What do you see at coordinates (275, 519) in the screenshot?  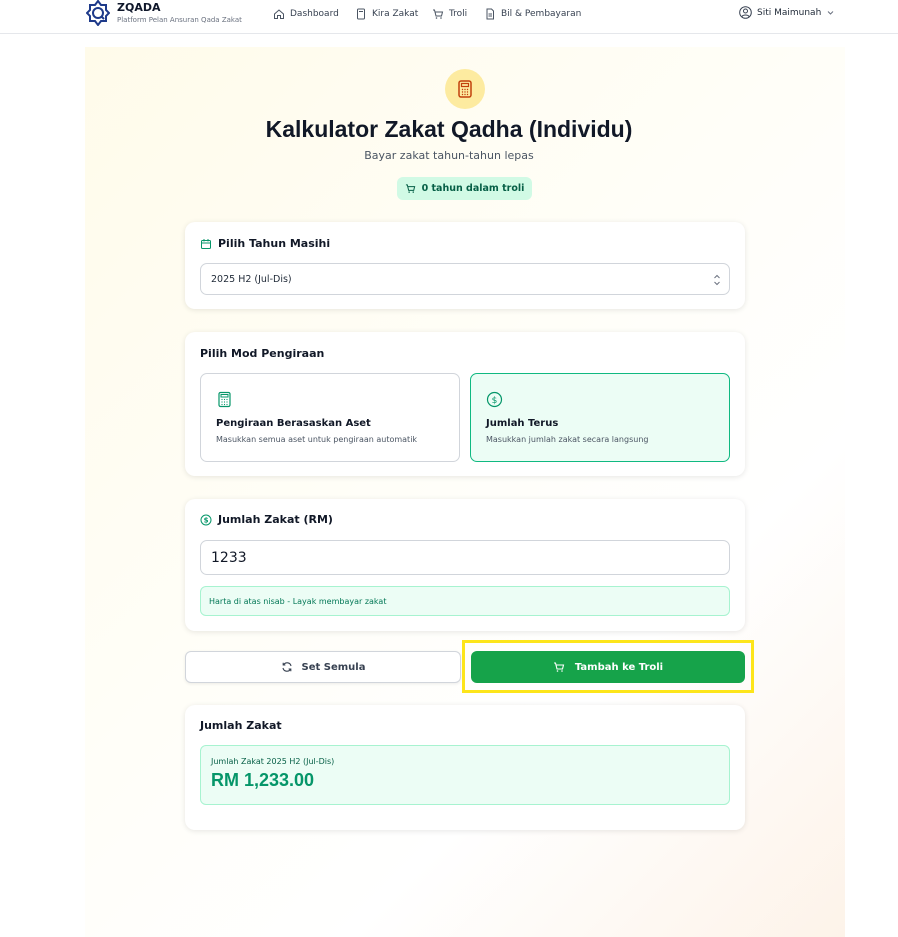 I see `amount-card-title-text: Jumlah Zakat (RM)` at bounding box center [275, 519].